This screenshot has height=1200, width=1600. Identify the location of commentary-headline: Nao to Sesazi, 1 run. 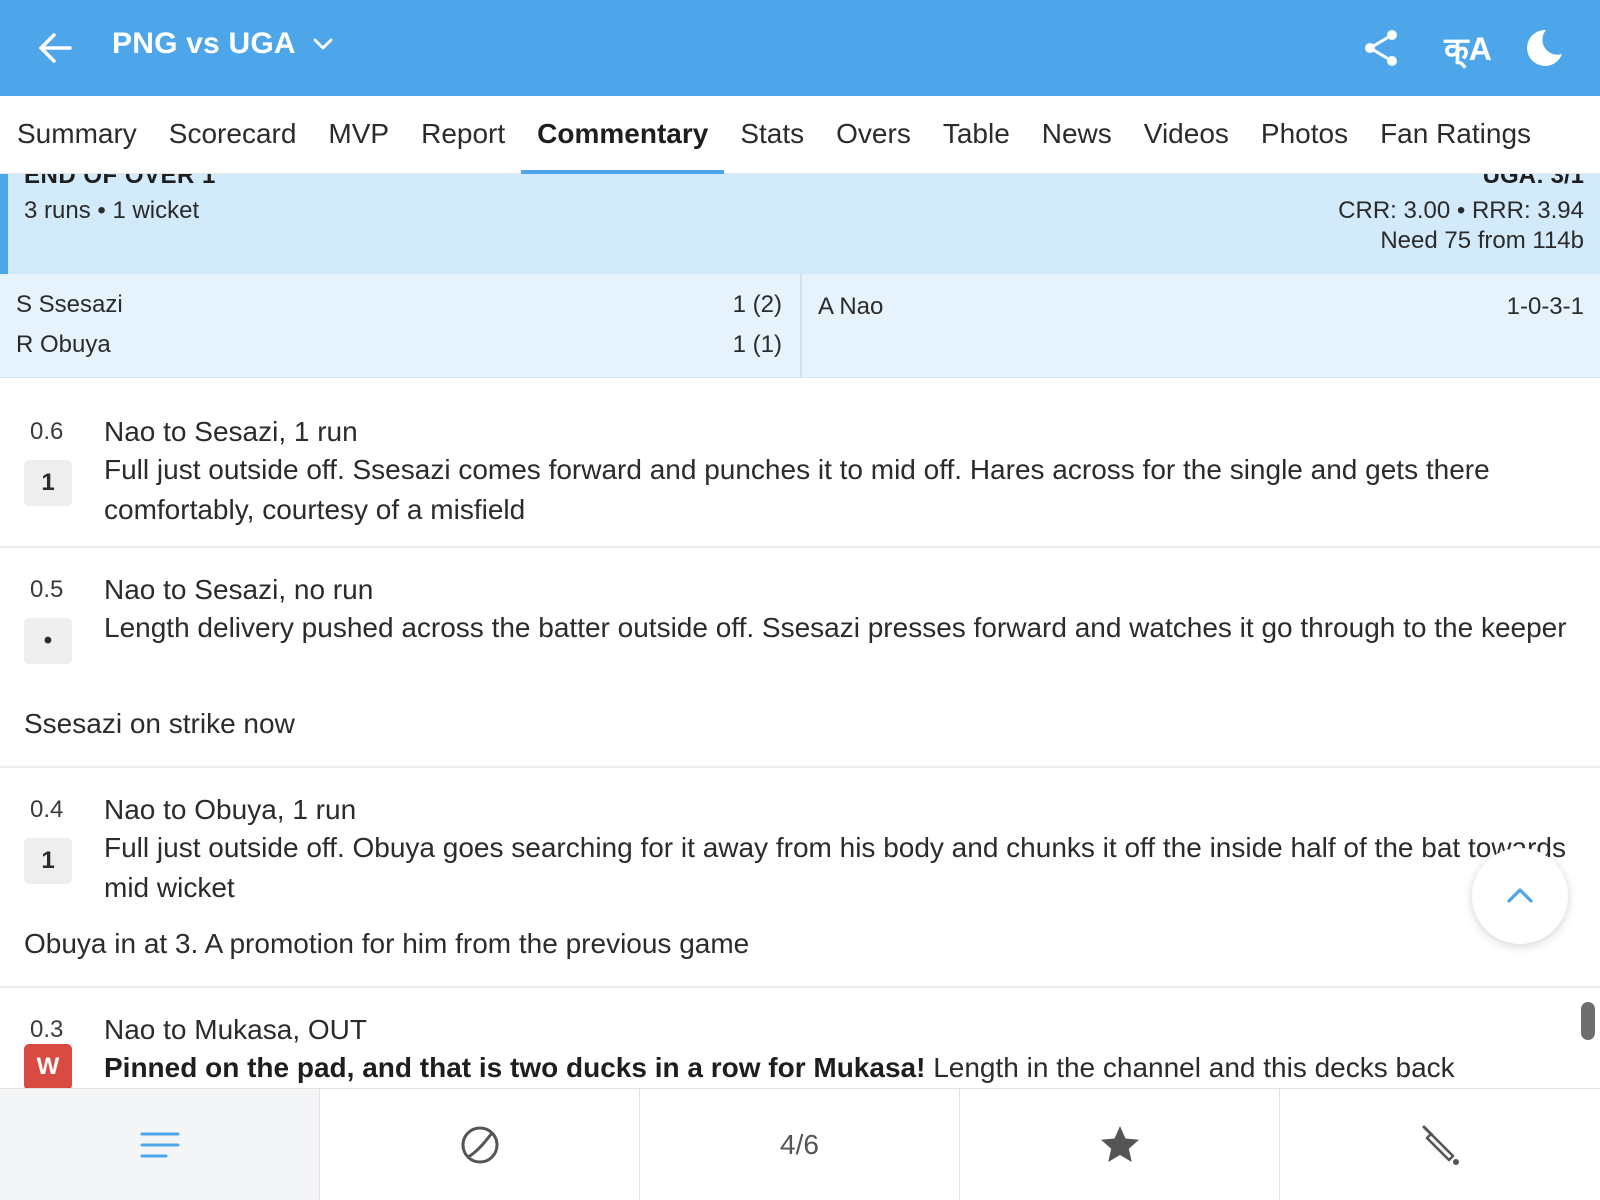
(231, 431).